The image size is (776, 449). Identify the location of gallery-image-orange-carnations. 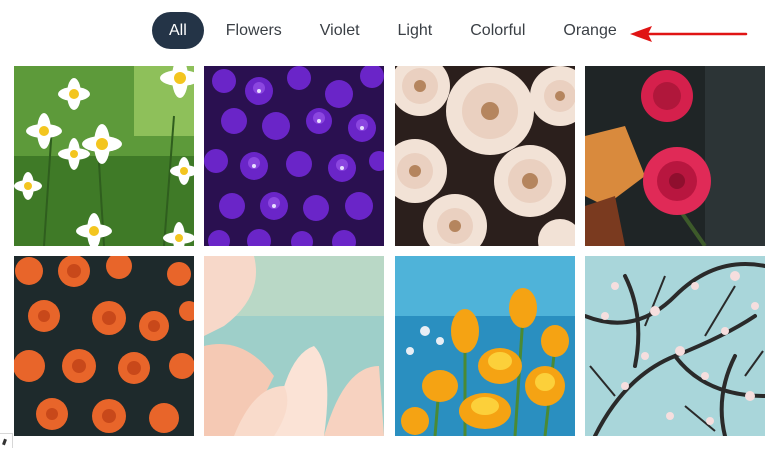
(104, 346).